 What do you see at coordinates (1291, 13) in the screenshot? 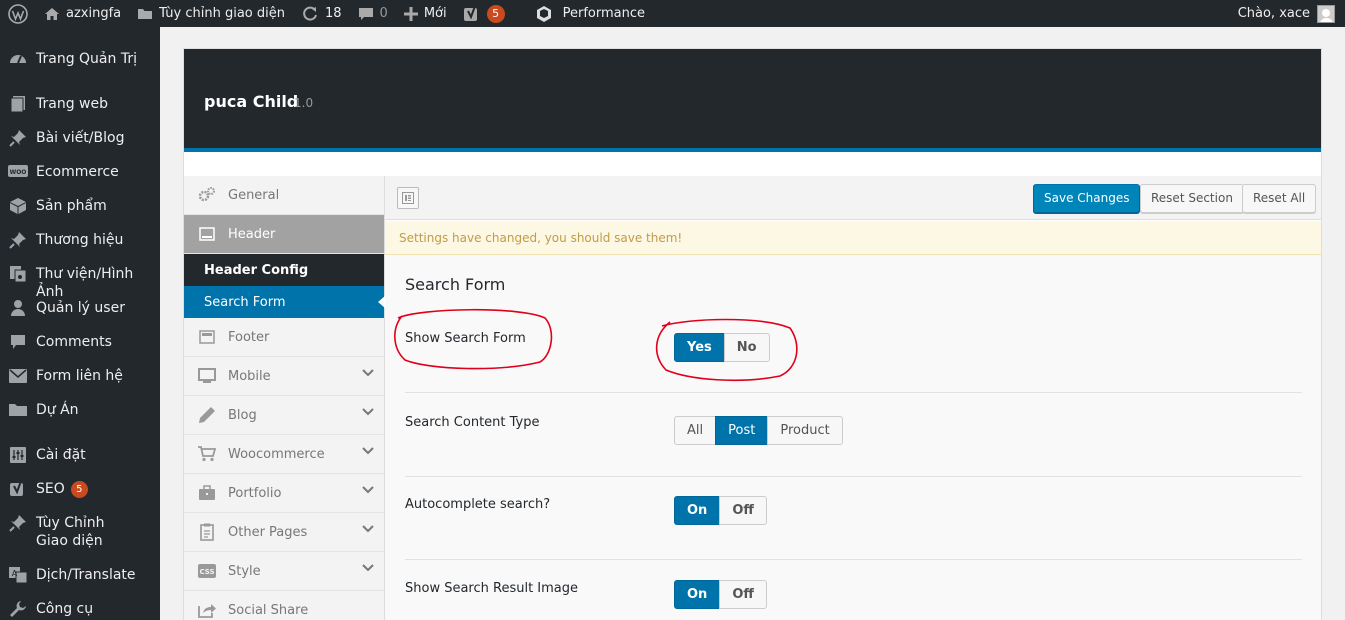
I see `my-account: Chào, xace` at bounding box center [1291, 13].